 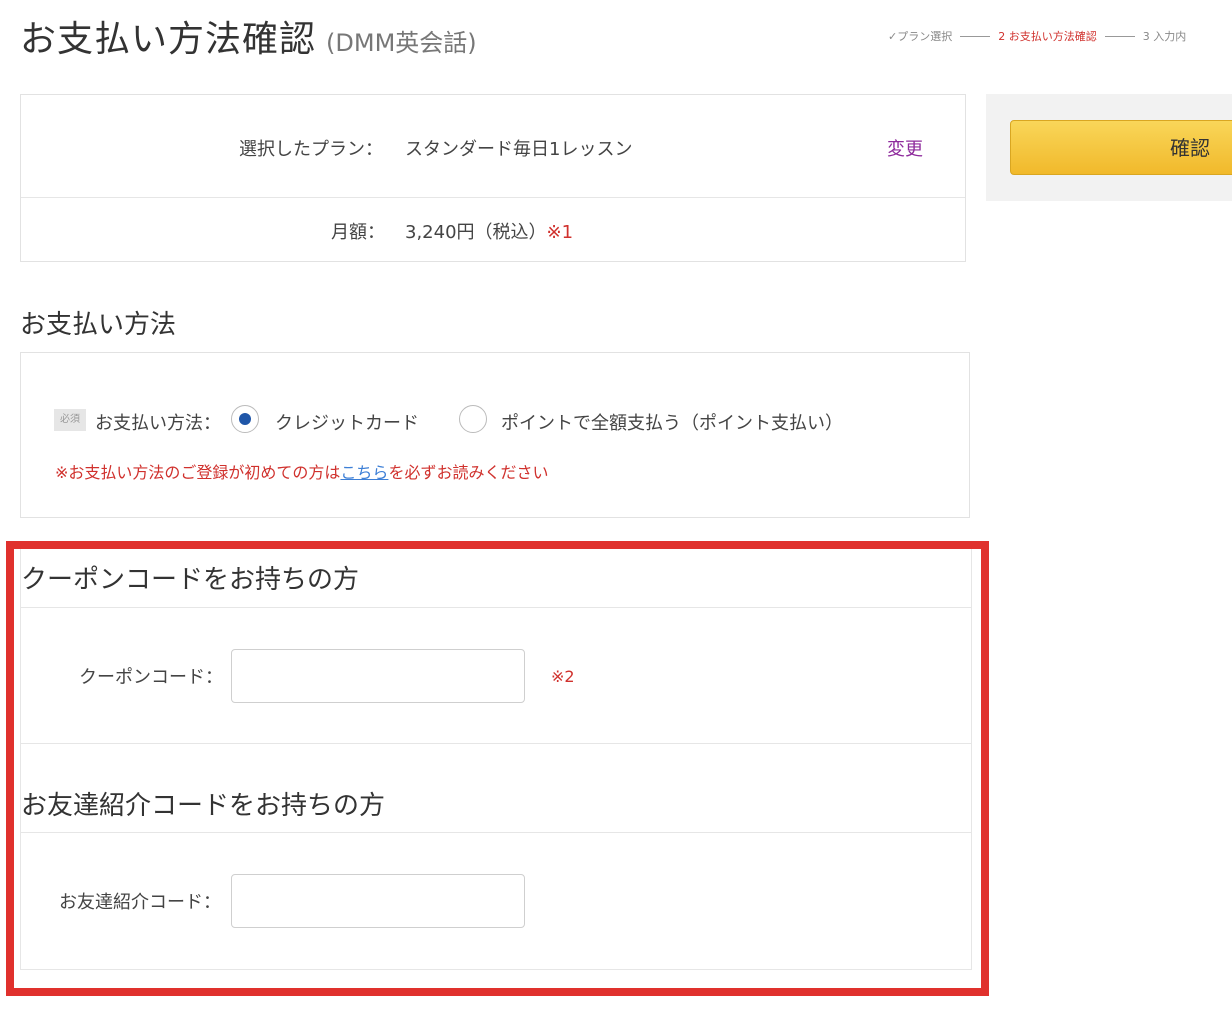 What do you see at coordinates (476, 232) in the screenshot?
I see `monthly-fee-amount: 3,240円（税込）` at bounding box center [476, 232].